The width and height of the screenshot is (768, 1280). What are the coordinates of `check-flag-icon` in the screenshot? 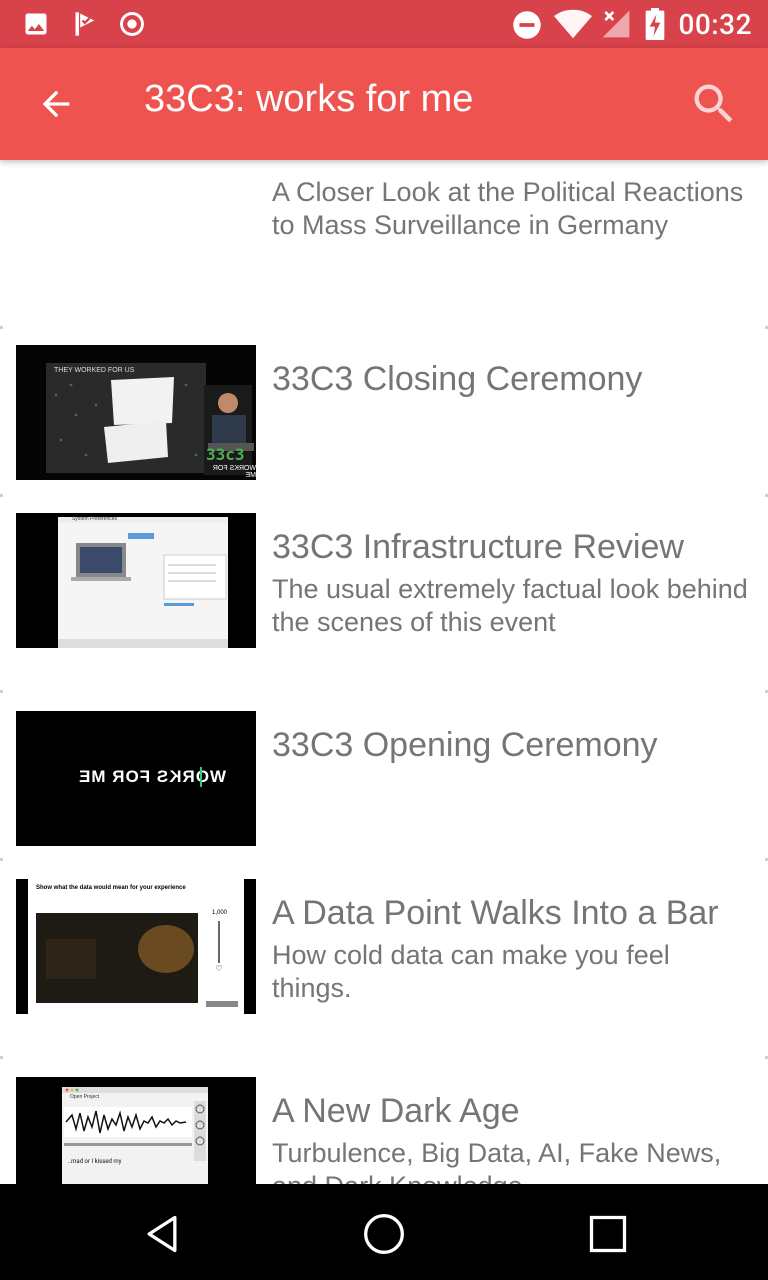 It's located at (85, 24).